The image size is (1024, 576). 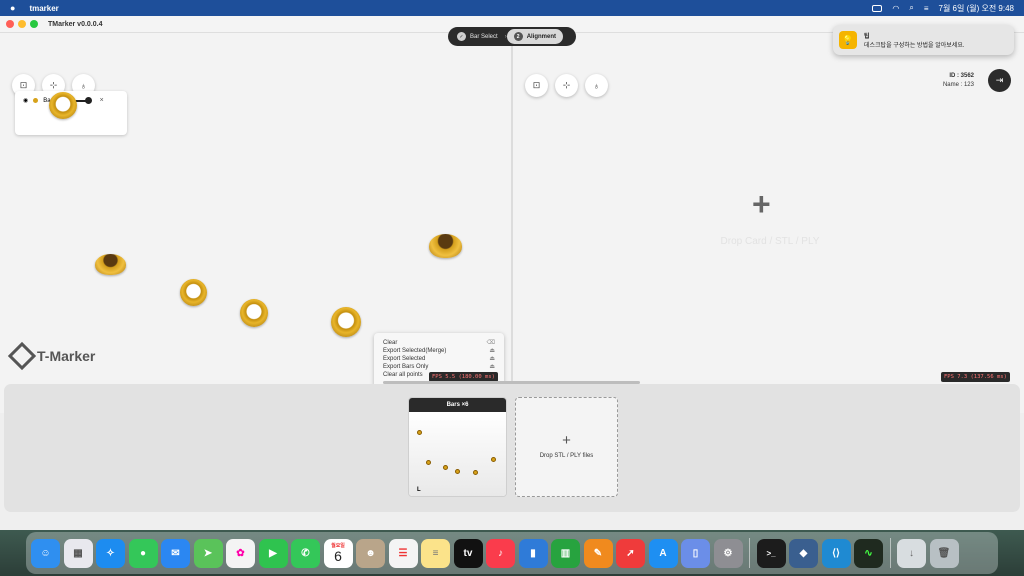 What do you see at coordinates (110, 553) in the screenshot?
I see `safari-icon: ✧` at bounding box center [110, 553].